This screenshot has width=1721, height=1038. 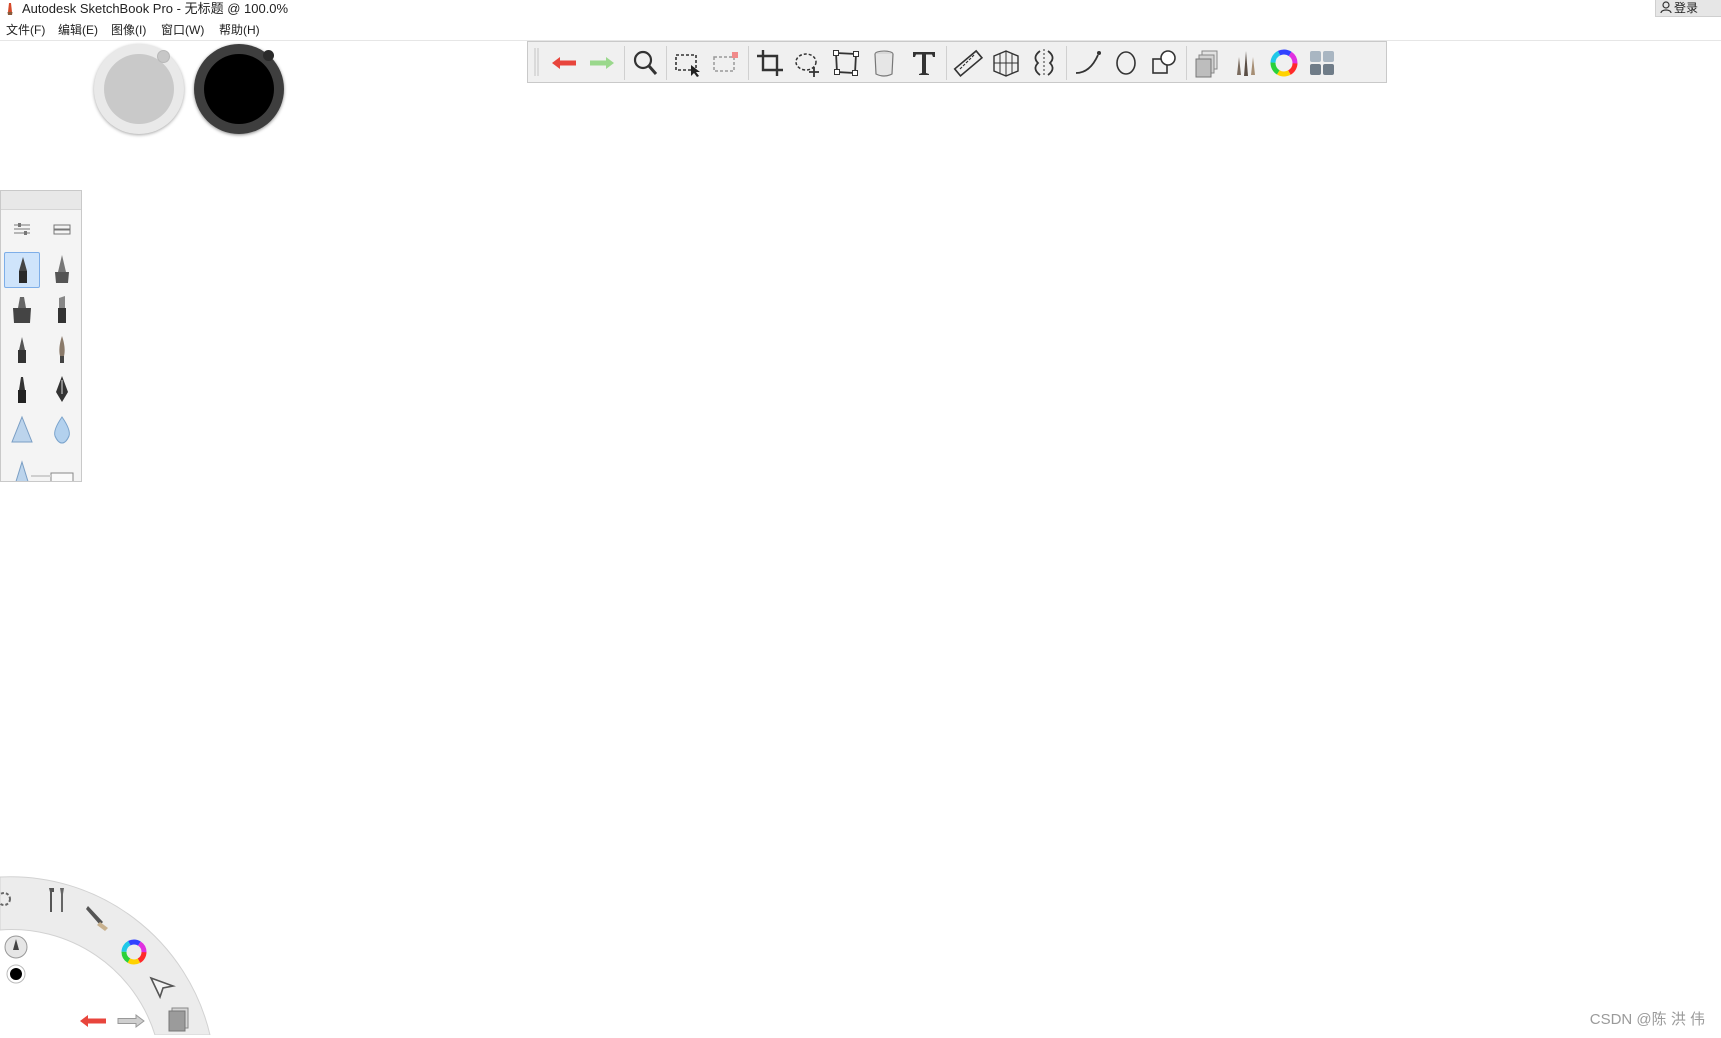 I want to click on lasso-move-icon, so click(x=807, y=65).